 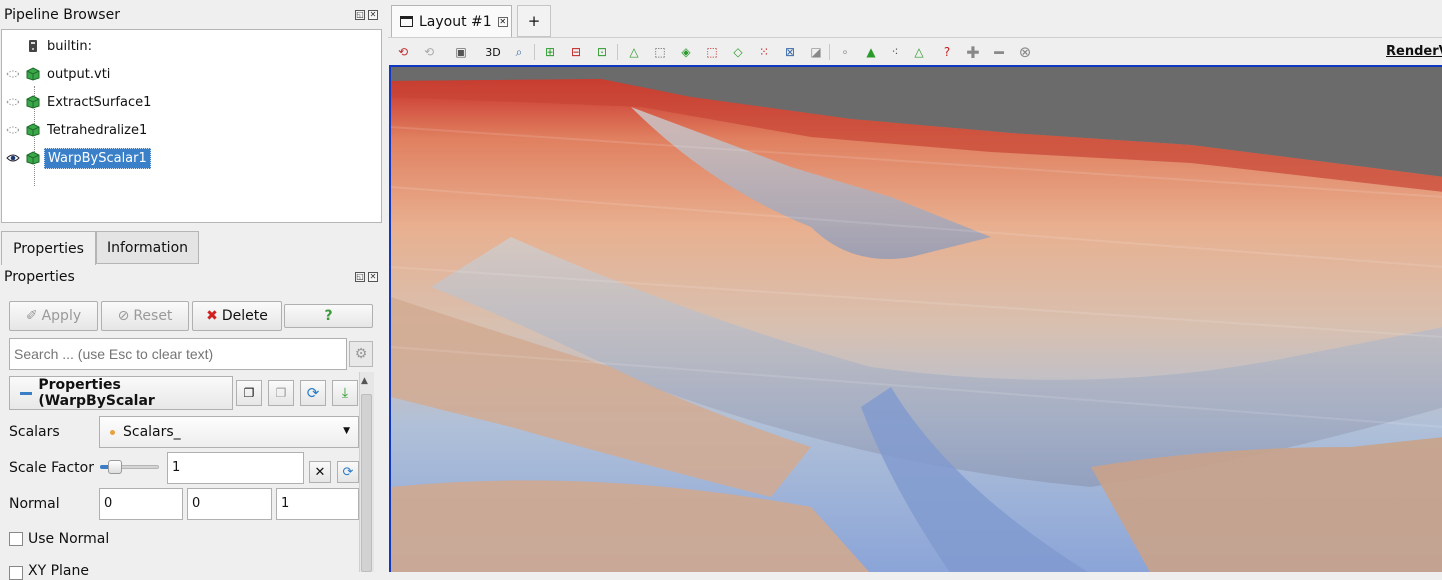 I want to click on scalars-value: Scalars_, so click(x=152, y=432).